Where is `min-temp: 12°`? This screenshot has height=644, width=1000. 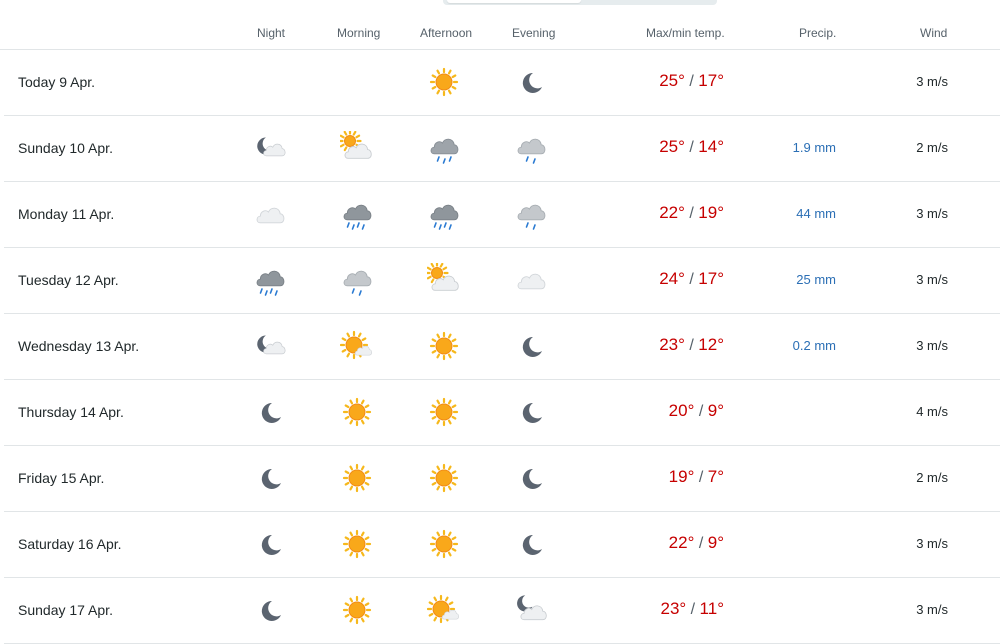 min-temp: 12° is located at coordinates (711, 344).